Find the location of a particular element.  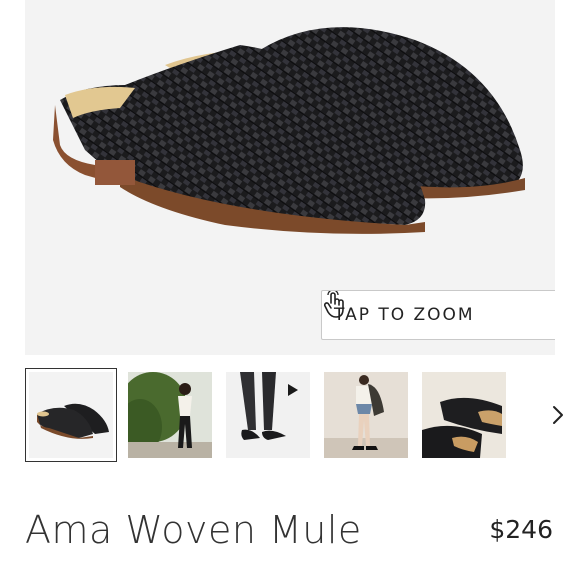

tap-to-zoom-button: TAP TO ZOOM is located at coordinates (438, 315).